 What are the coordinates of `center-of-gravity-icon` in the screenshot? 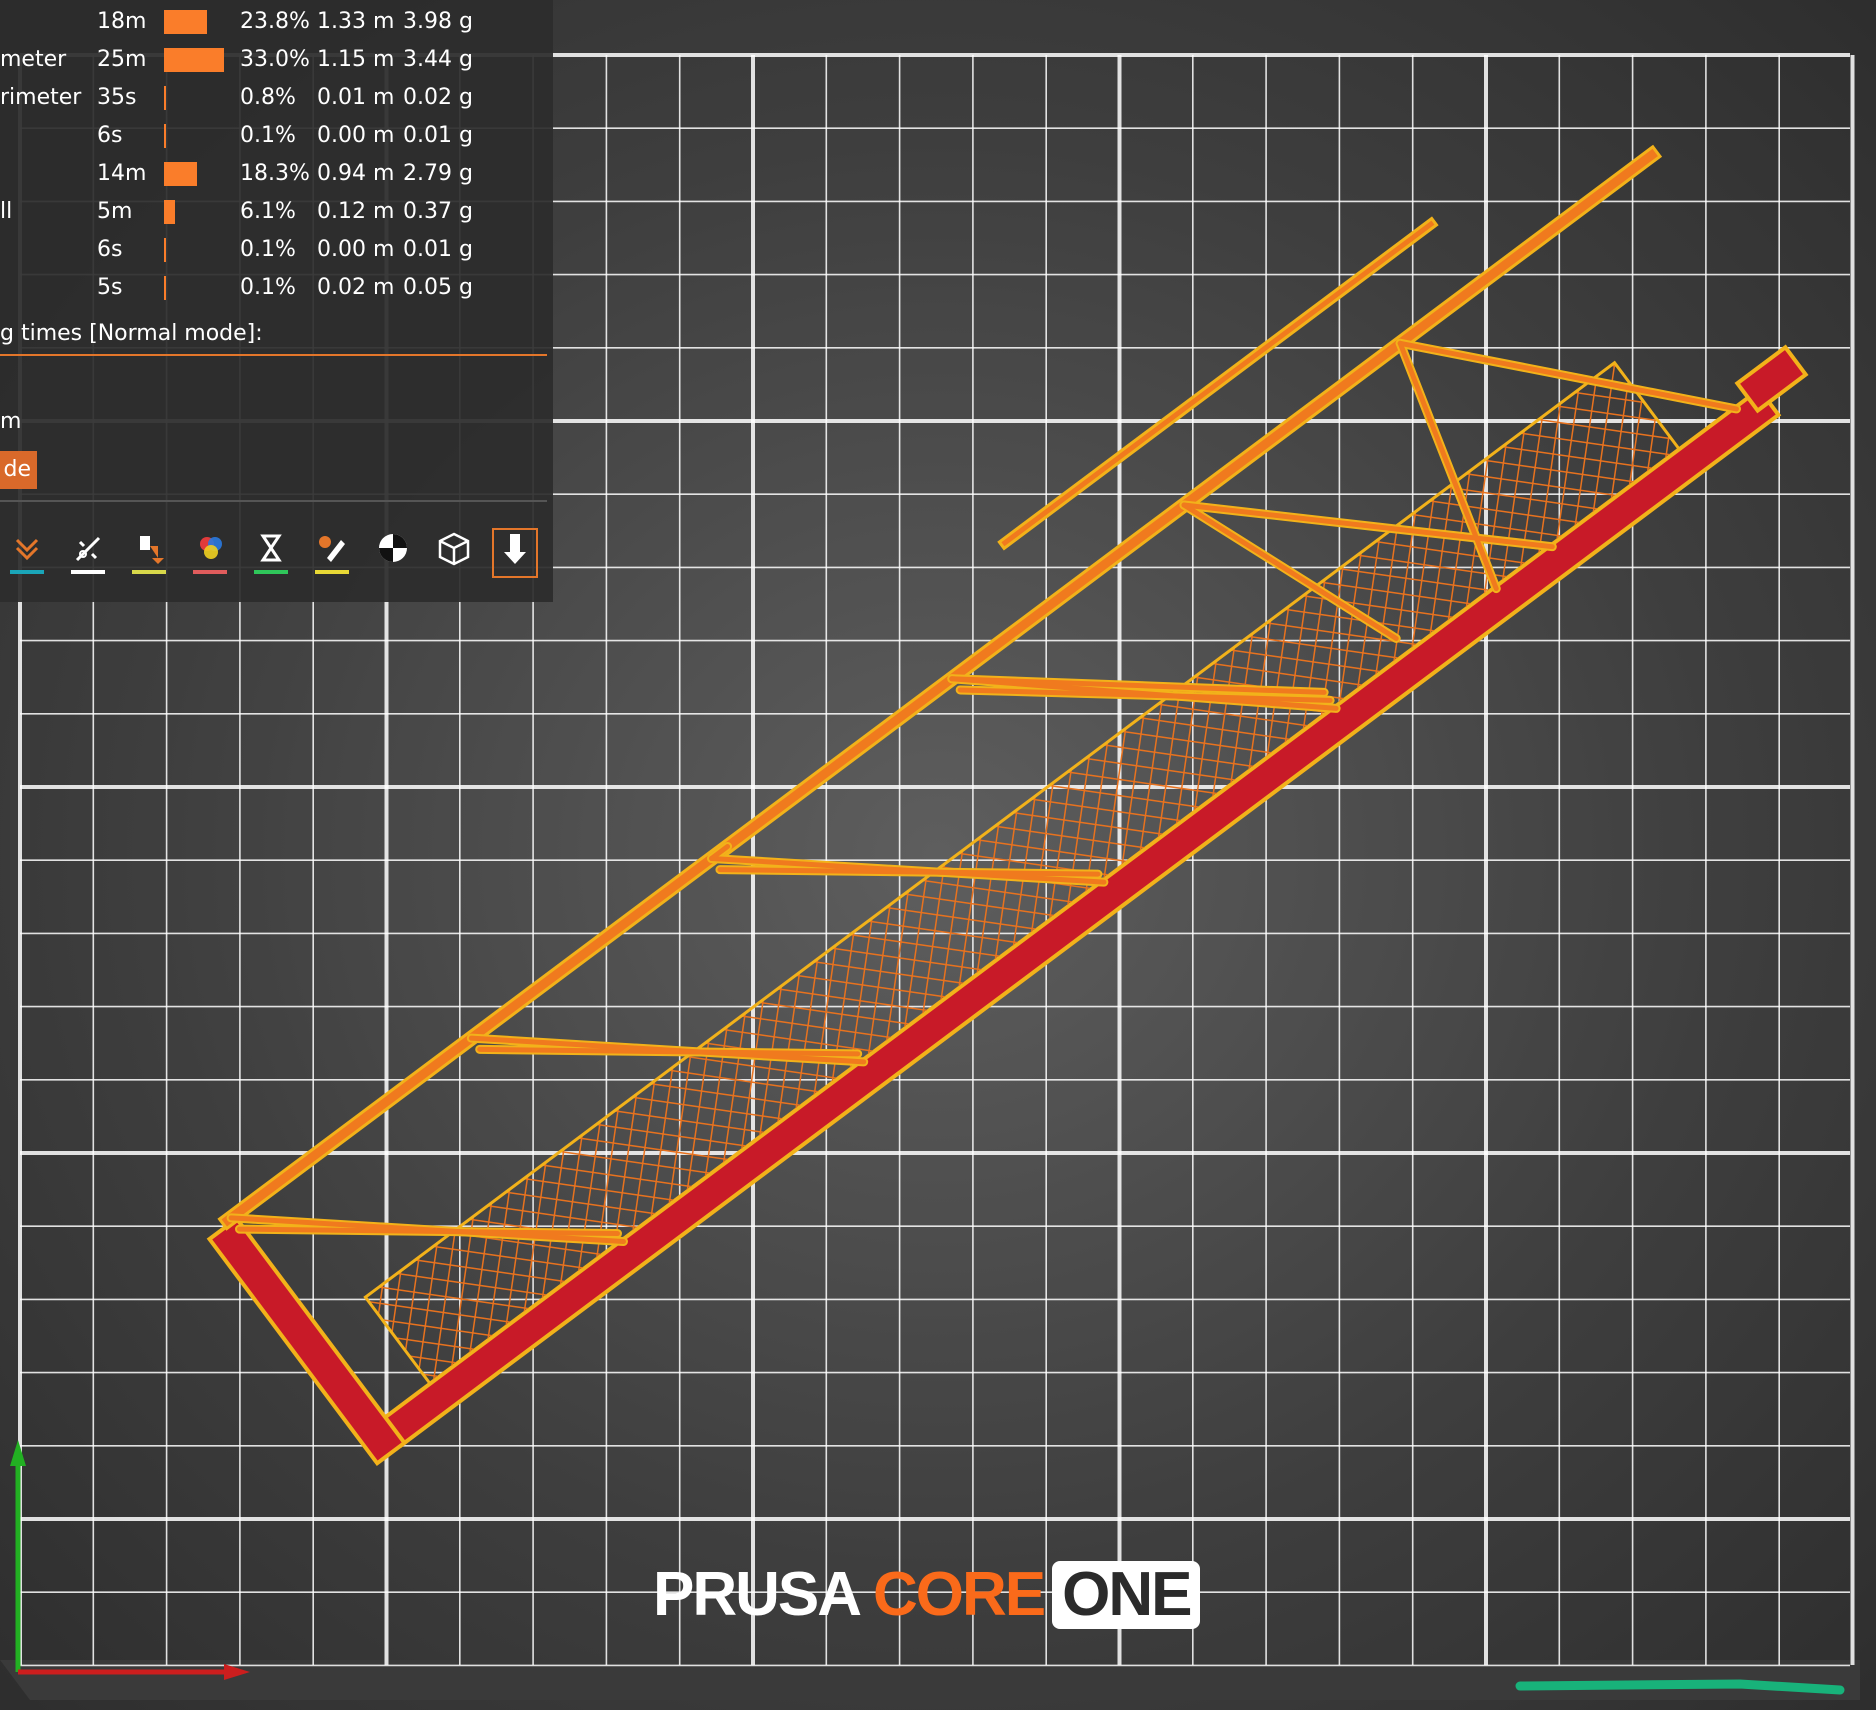 It's located at (393, 548).